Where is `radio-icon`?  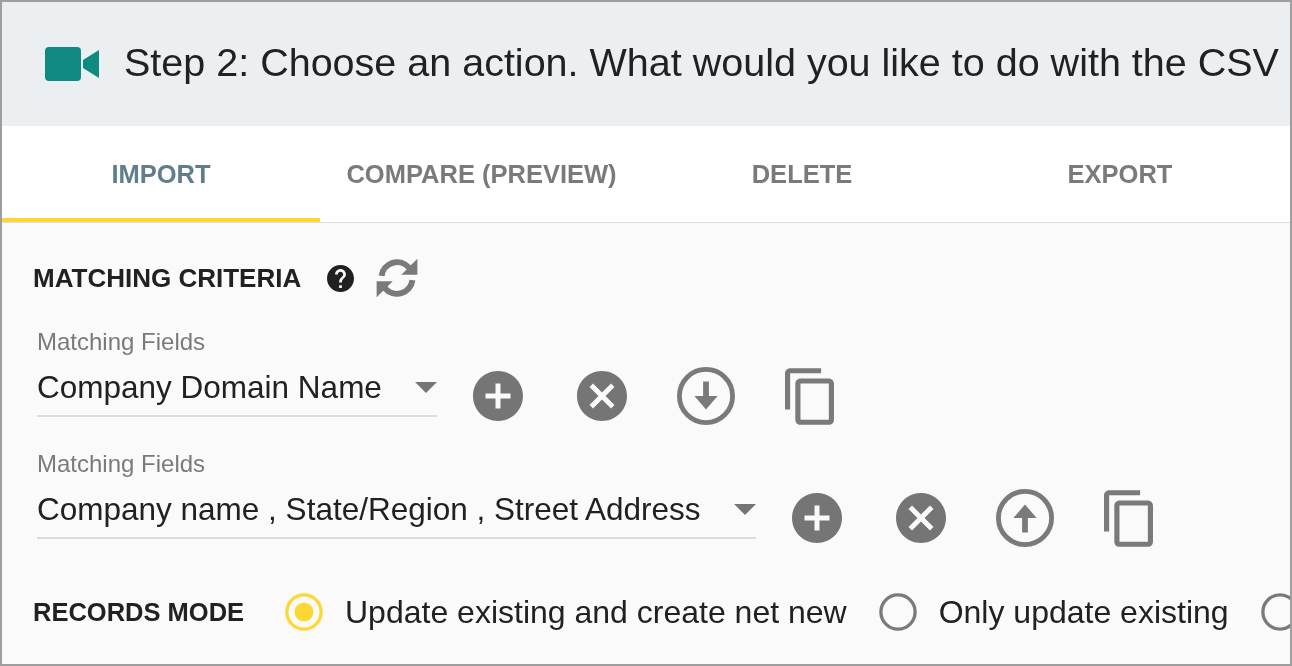
radio-icon is located at coordinates (1275, 612).